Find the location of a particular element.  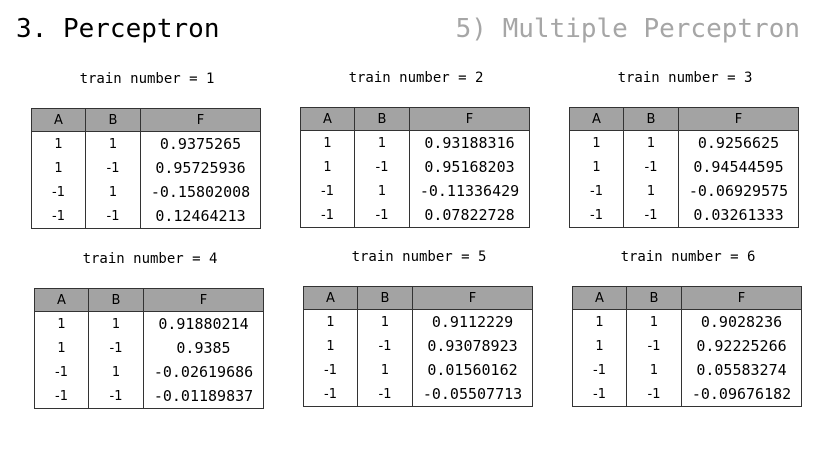

table-row: -1 1 -0.06929575 is located at coordinates (684, 191).